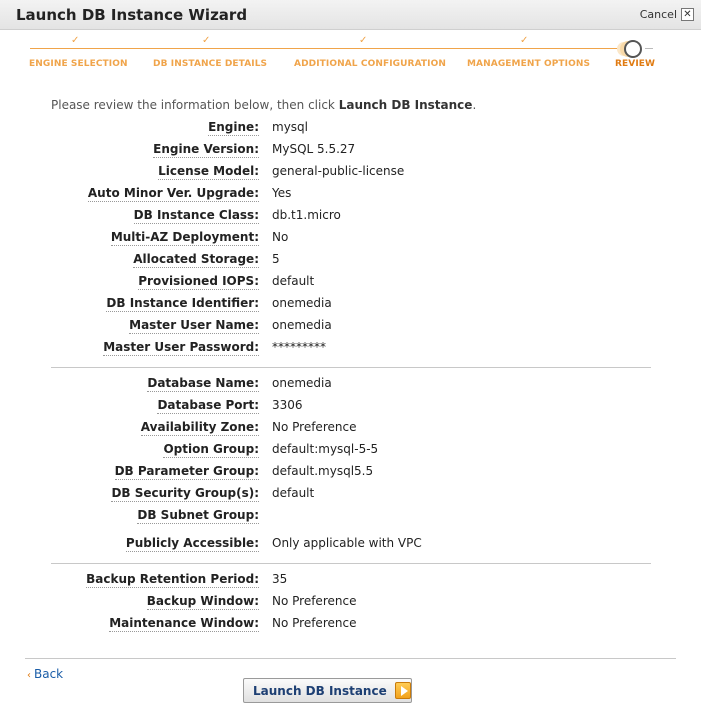 This screenshot has height=721, width=701. I want to click on step-additional-configuration: ADDITIONAL CONFIGURATION, so click(370, 64).